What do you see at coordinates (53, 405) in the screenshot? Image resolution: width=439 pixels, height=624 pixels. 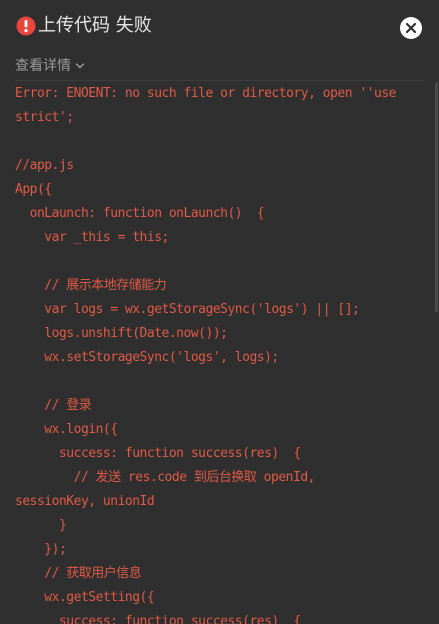 I see `code-line: // 登录` at bounding box center [53, 405].